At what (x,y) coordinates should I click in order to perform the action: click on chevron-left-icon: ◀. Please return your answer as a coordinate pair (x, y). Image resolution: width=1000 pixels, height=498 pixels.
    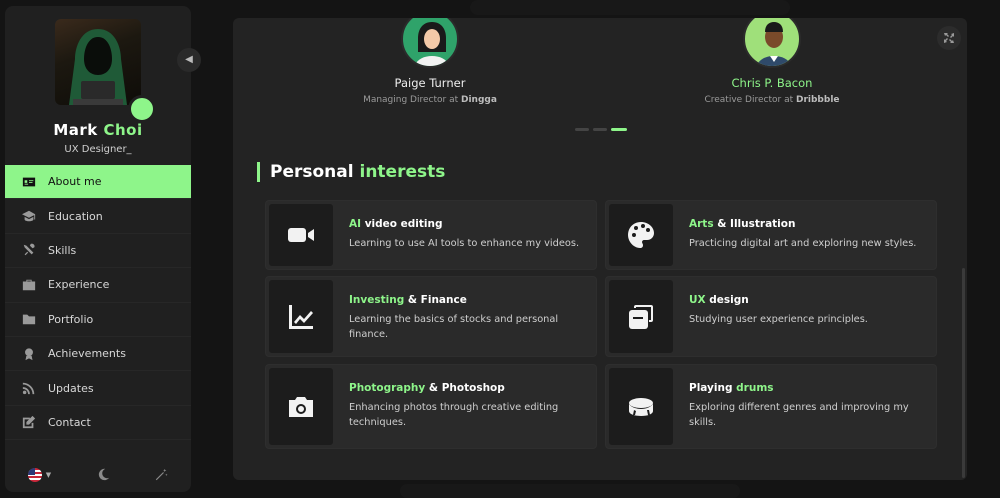
    Looking at the image, I should click on (189, 59).